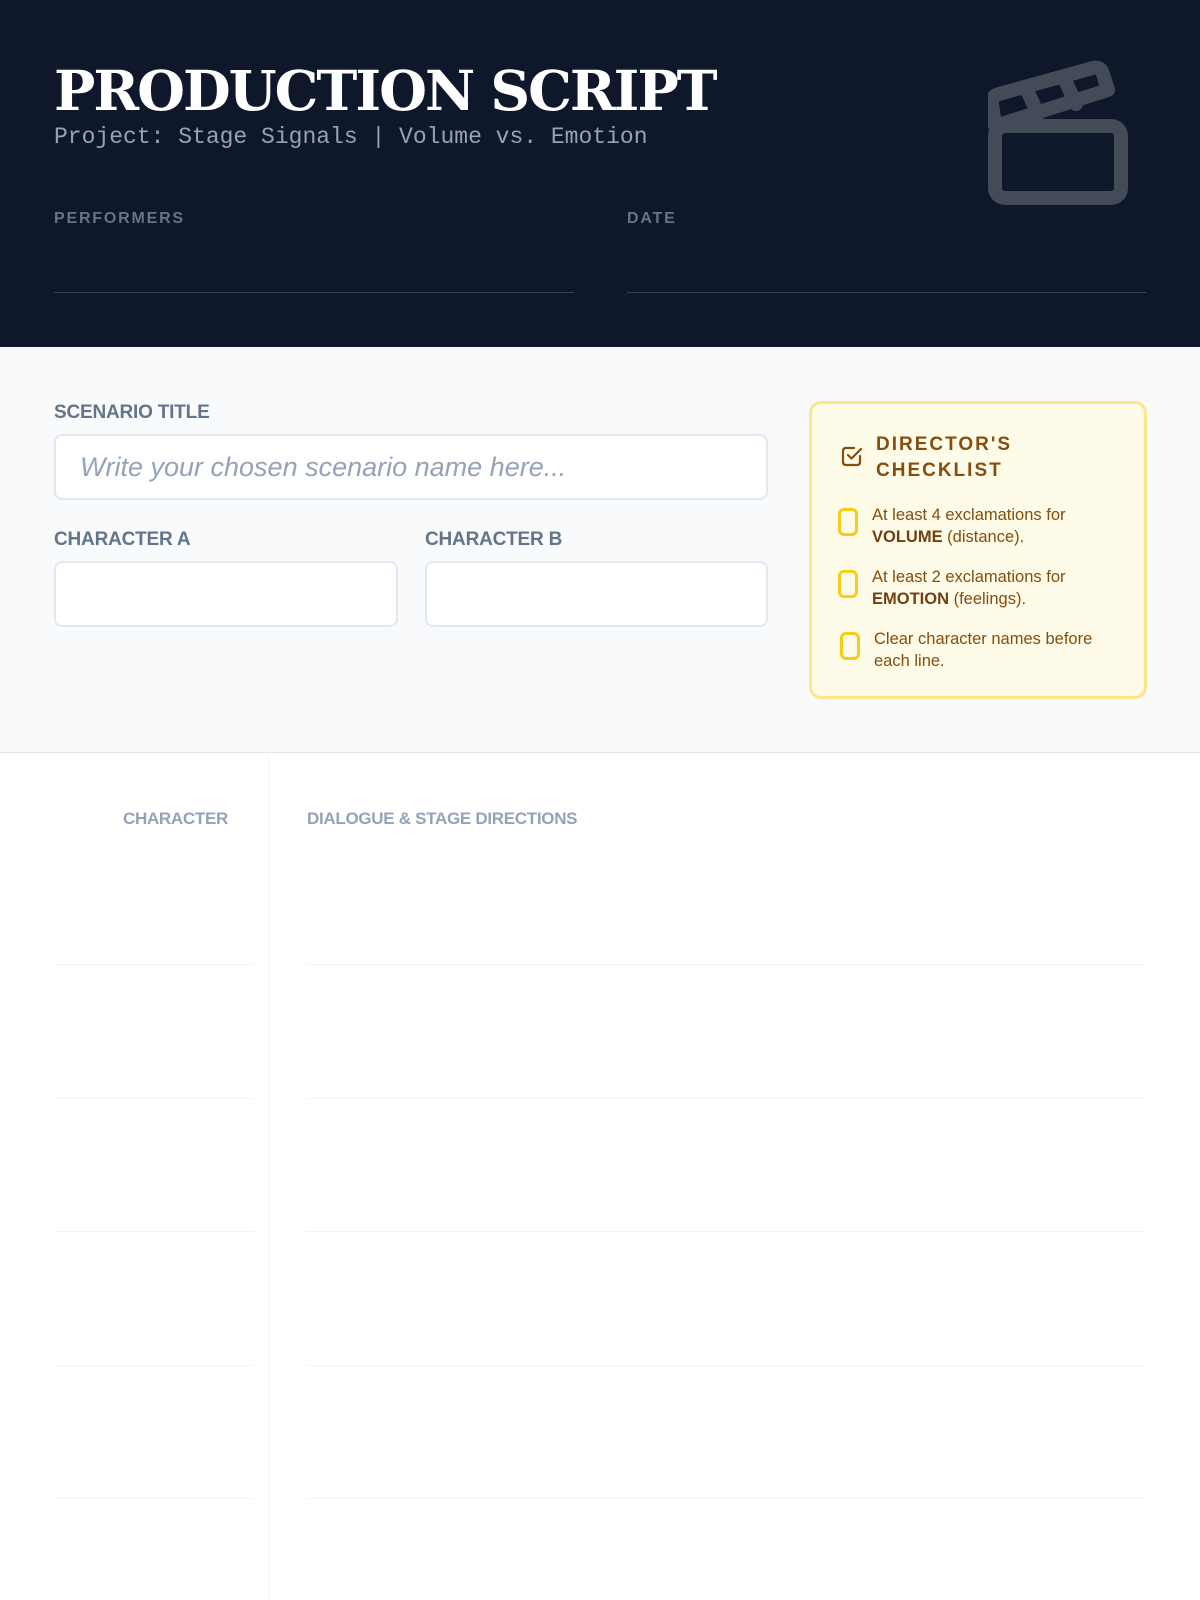 This screenshot has width=1200, height=1600. I want to click on column-divider, so click(268, 1176).